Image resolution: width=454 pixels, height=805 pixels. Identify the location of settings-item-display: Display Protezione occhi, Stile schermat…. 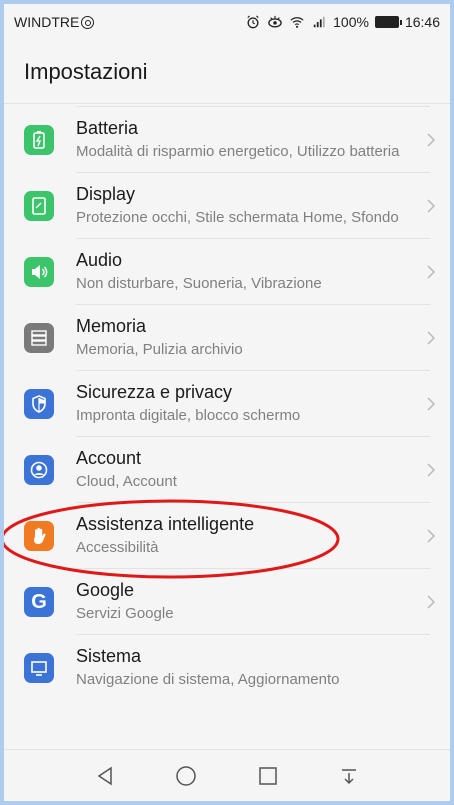
(227, 206).